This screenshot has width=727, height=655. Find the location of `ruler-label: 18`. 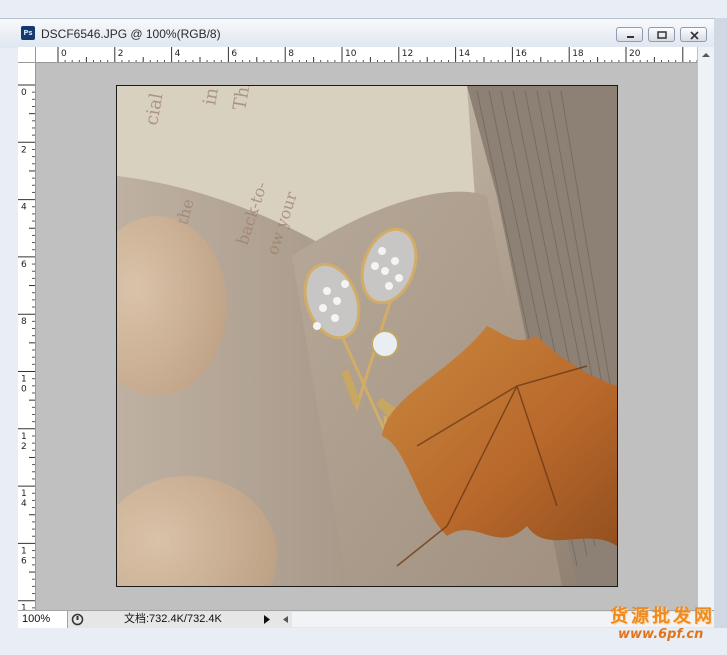

ruler-label: 18 is located at coordinates (578, 54).